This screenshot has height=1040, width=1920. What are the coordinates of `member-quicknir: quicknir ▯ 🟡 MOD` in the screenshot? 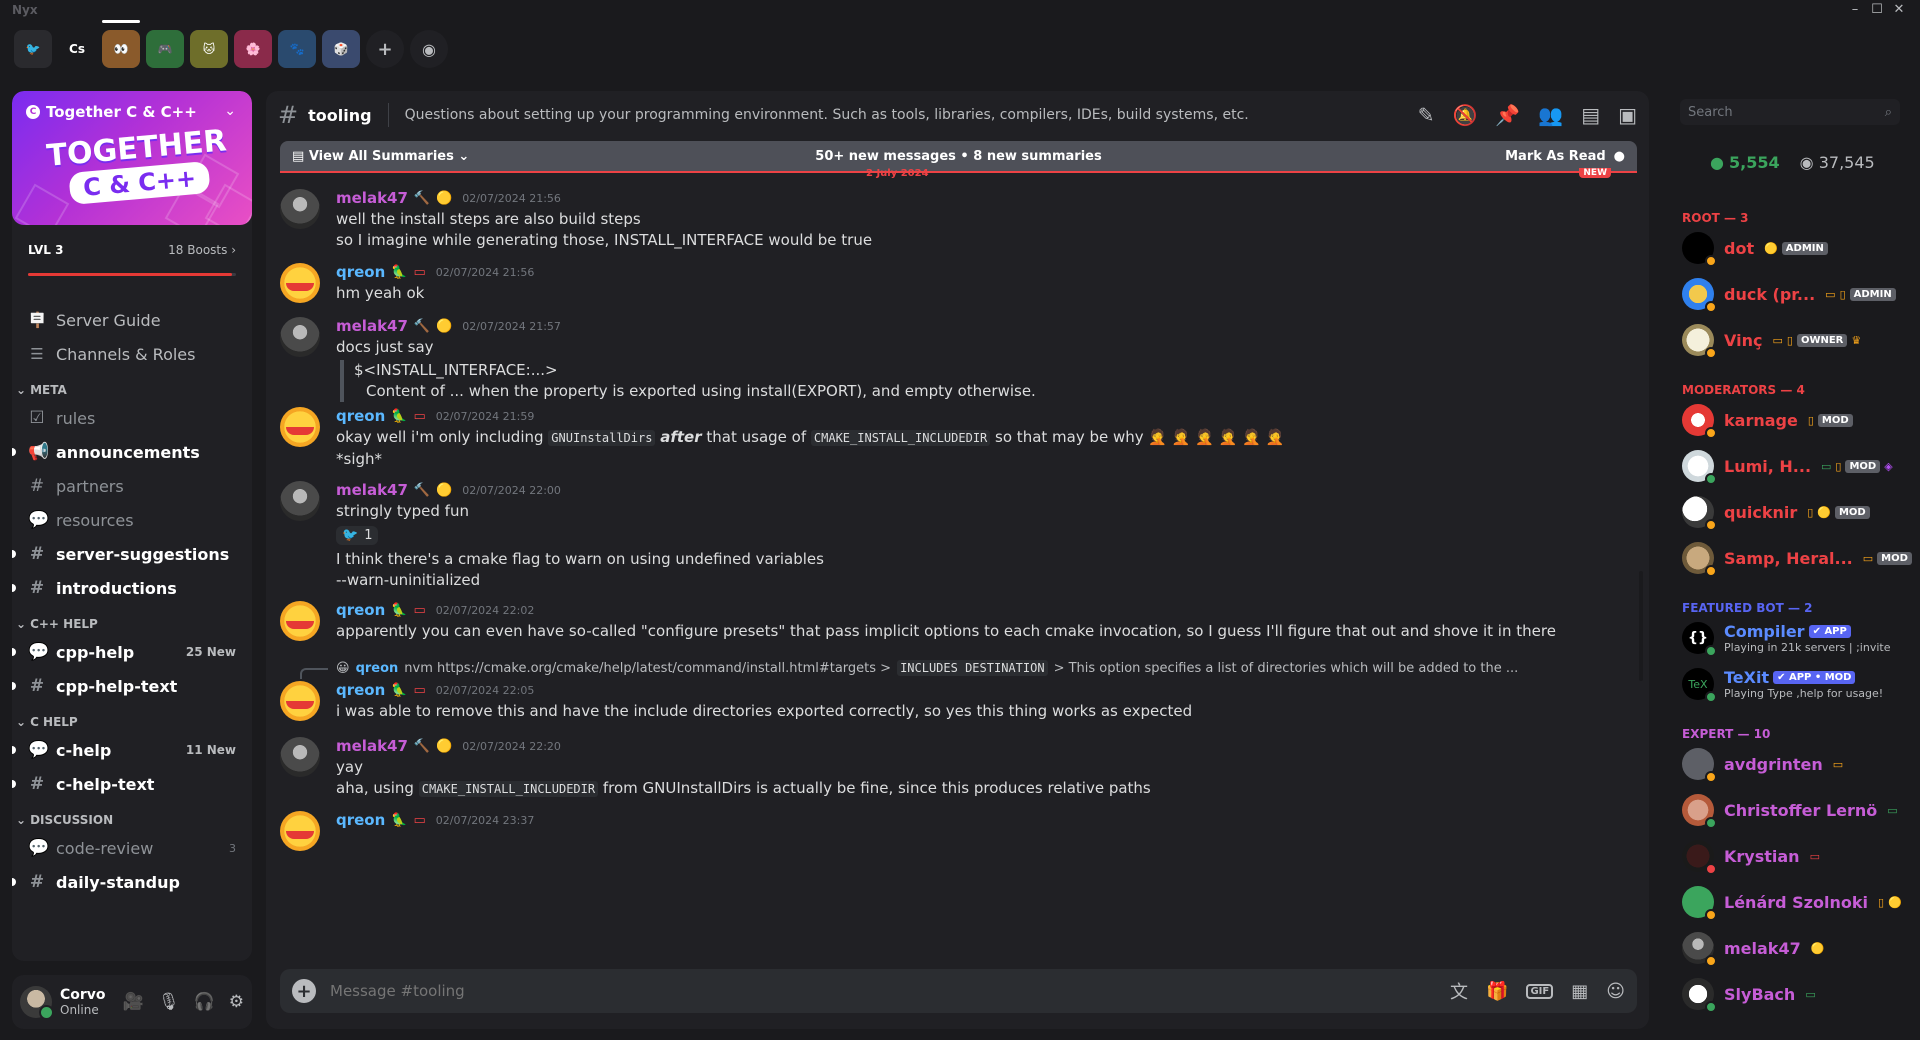 It's located at (1795, 512).